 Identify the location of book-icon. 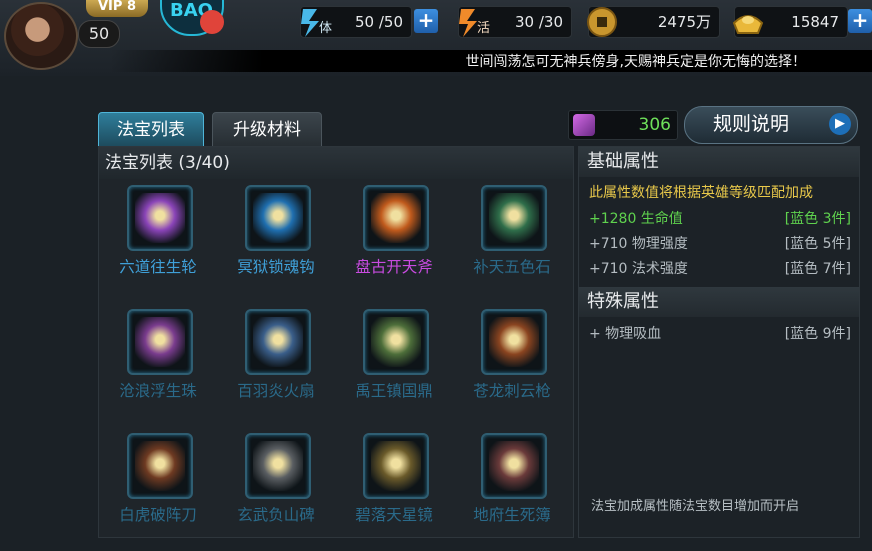
(514, 466).